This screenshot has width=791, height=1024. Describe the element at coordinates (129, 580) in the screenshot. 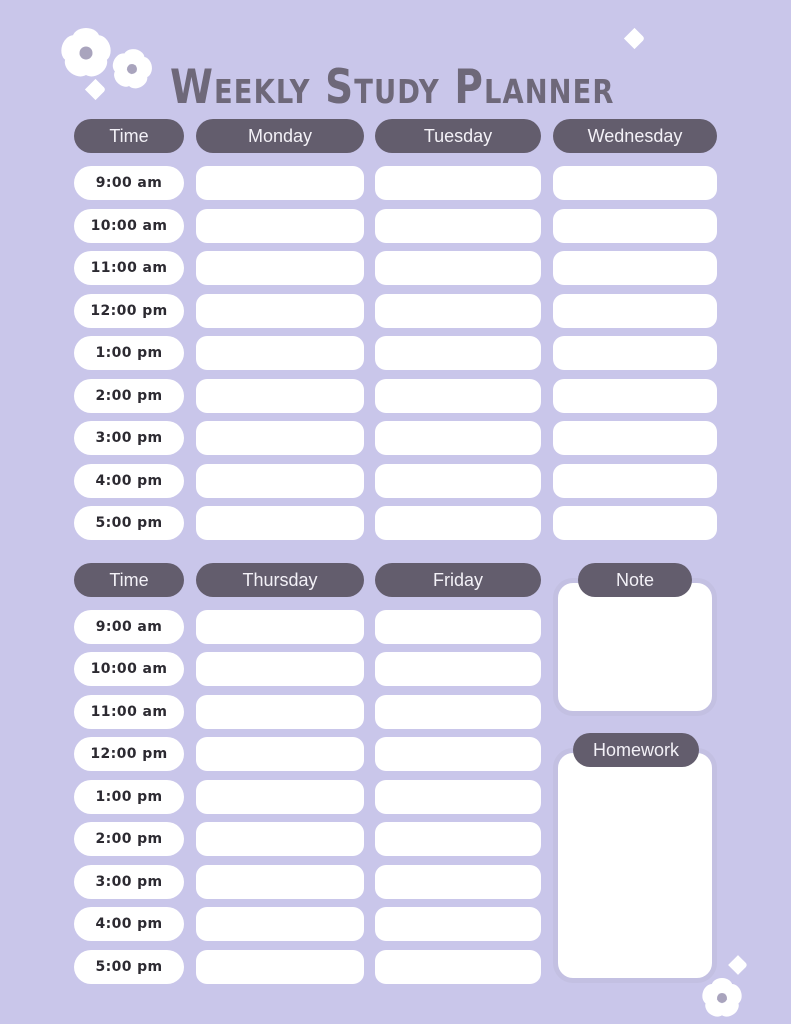

I see `column-header-time-2: Time` at that location.